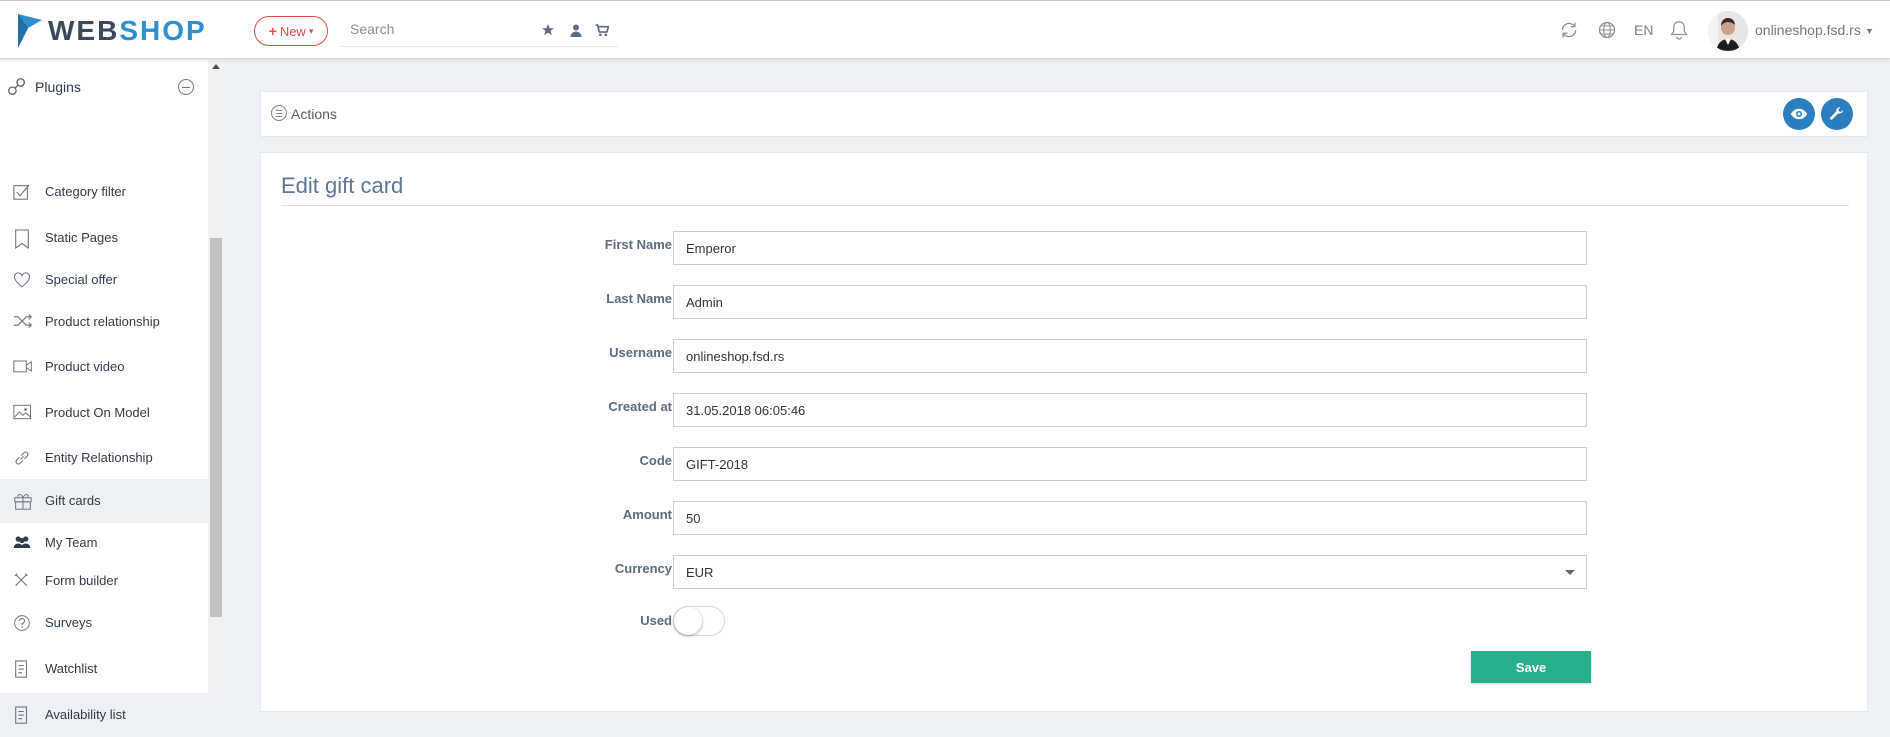 The image size is (1890, 737). Describe the element at coordinates (73, 500) in the screenshot. I see `sidebar-item-label: Gift cards` at that location.